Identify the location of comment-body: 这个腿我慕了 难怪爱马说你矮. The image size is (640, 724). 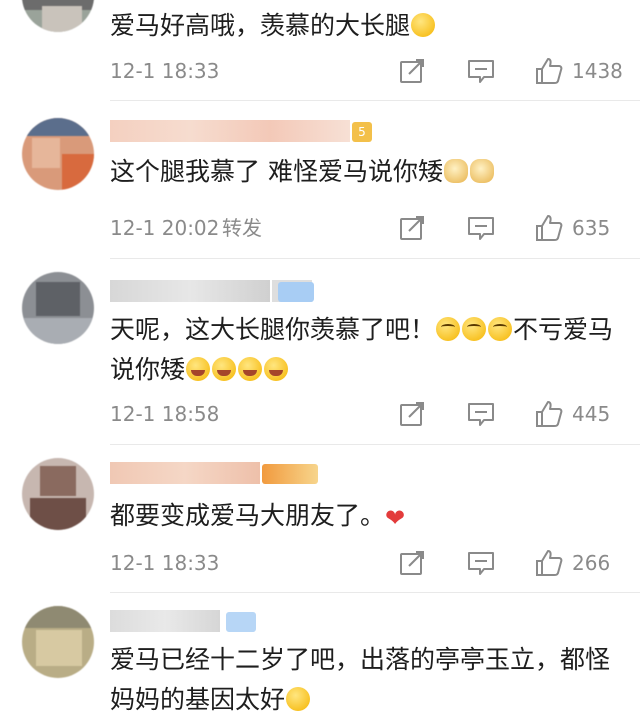
(276, 171).